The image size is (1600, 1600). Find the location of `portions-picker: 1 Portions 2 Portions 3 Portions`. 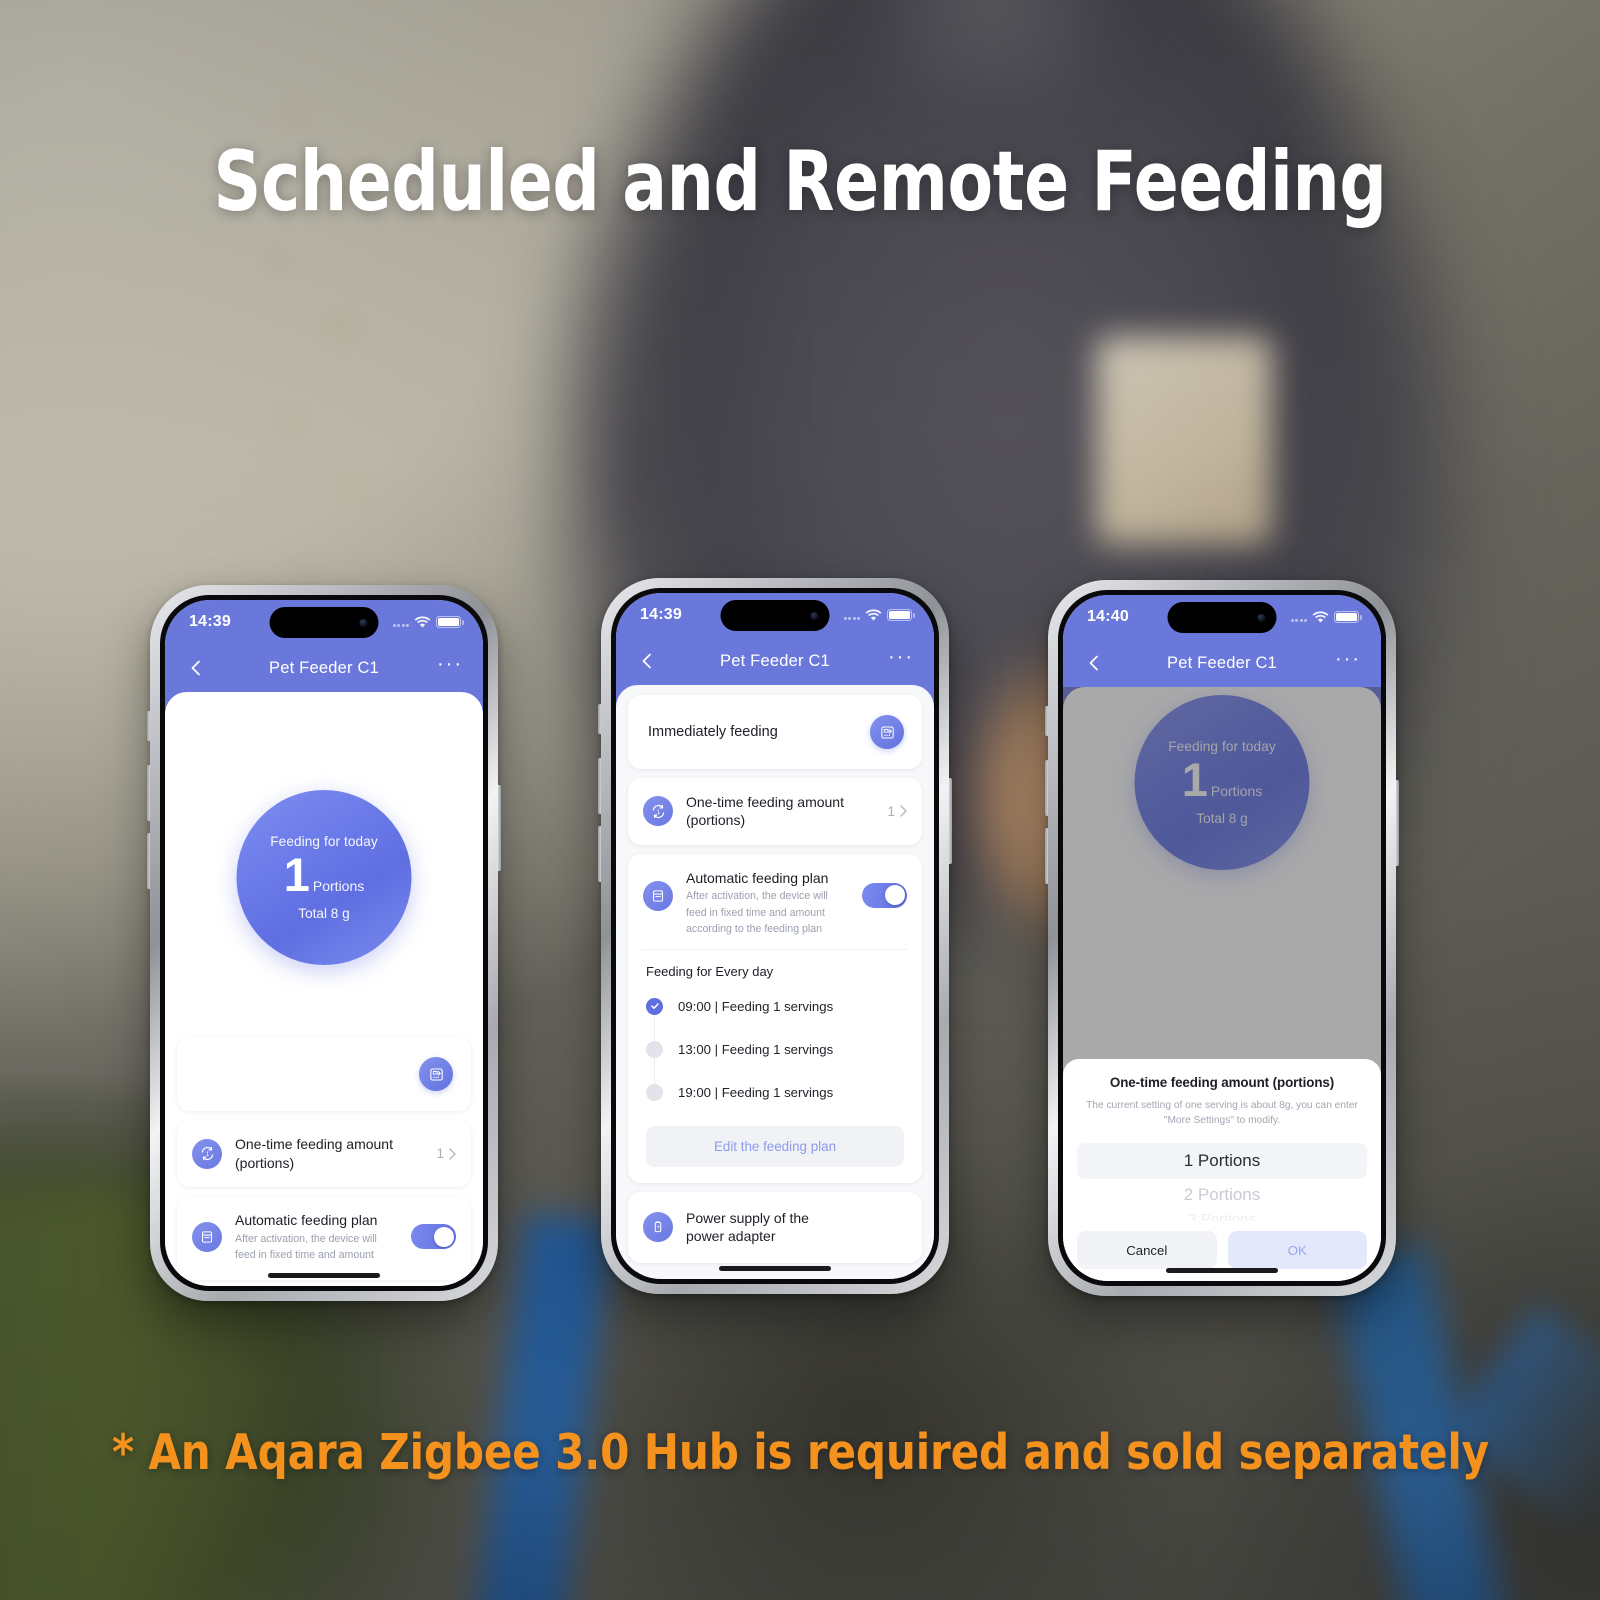

portions-picker: 1 Portions 2 Portions 3 Portions is located at coordinates (1222, 1182).